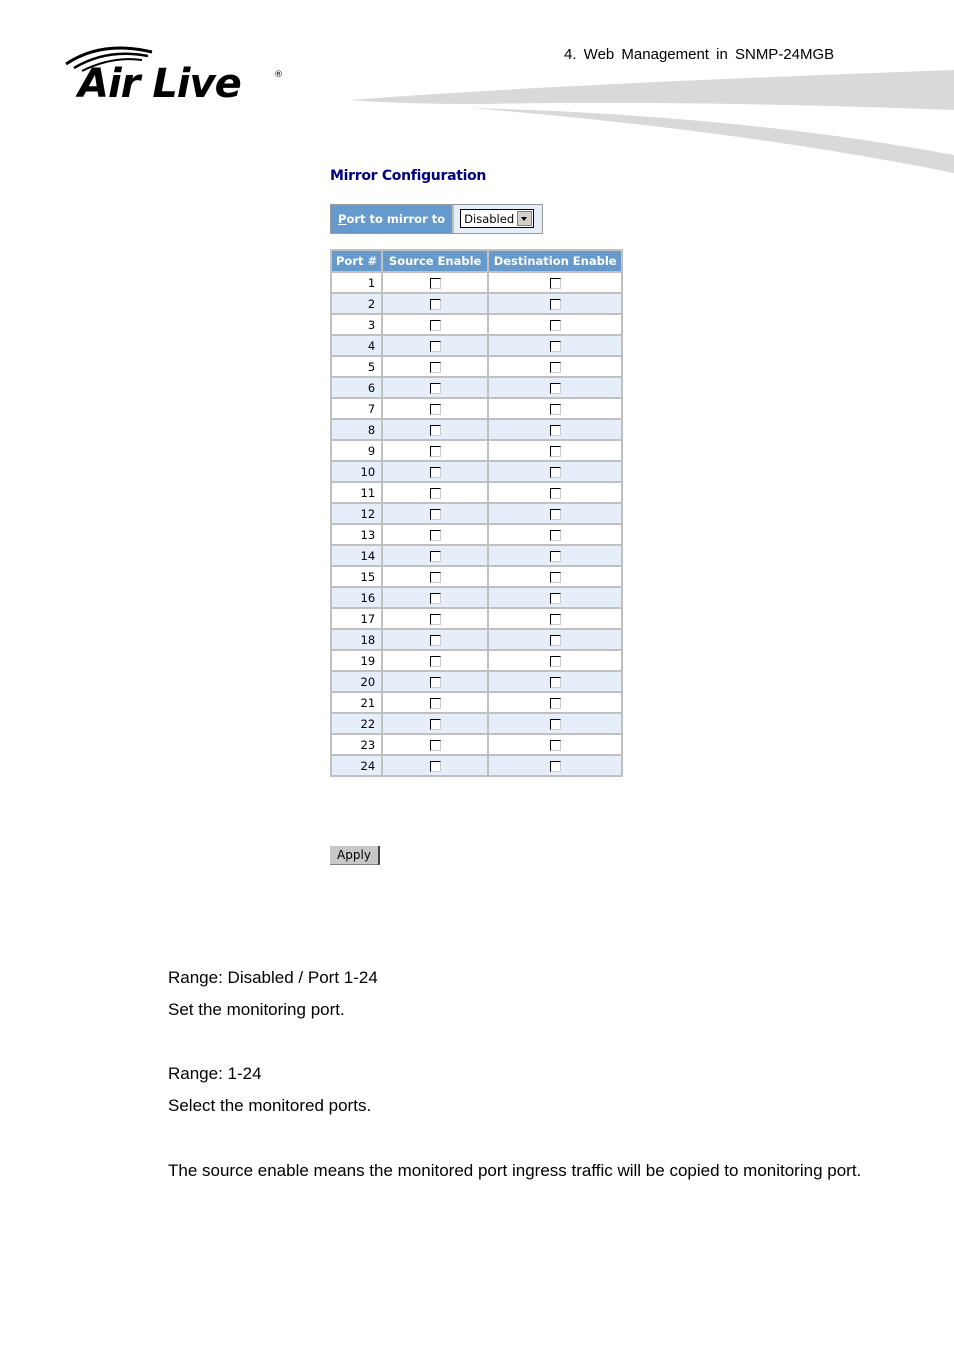 The image size is (954, 1350). Describe the element at coordinates (356, 261) in the screenshot. I see `header-port: Port #` at that location.